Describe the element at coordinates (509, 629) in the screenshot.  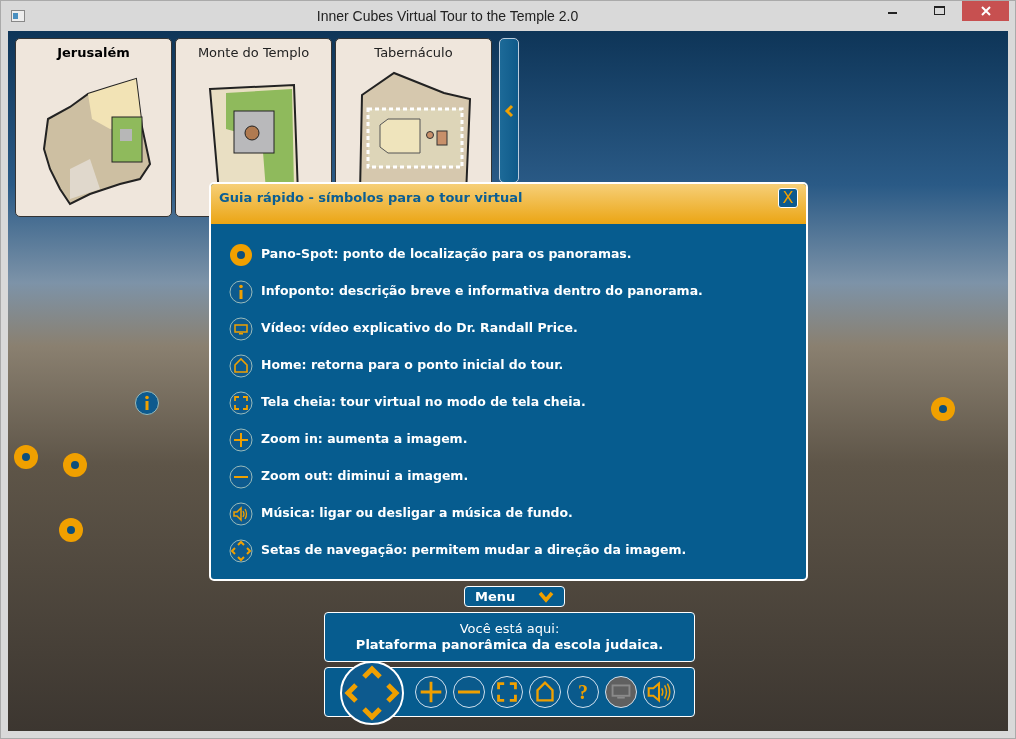
I see `location-caption: Você está aqui:` at that location.